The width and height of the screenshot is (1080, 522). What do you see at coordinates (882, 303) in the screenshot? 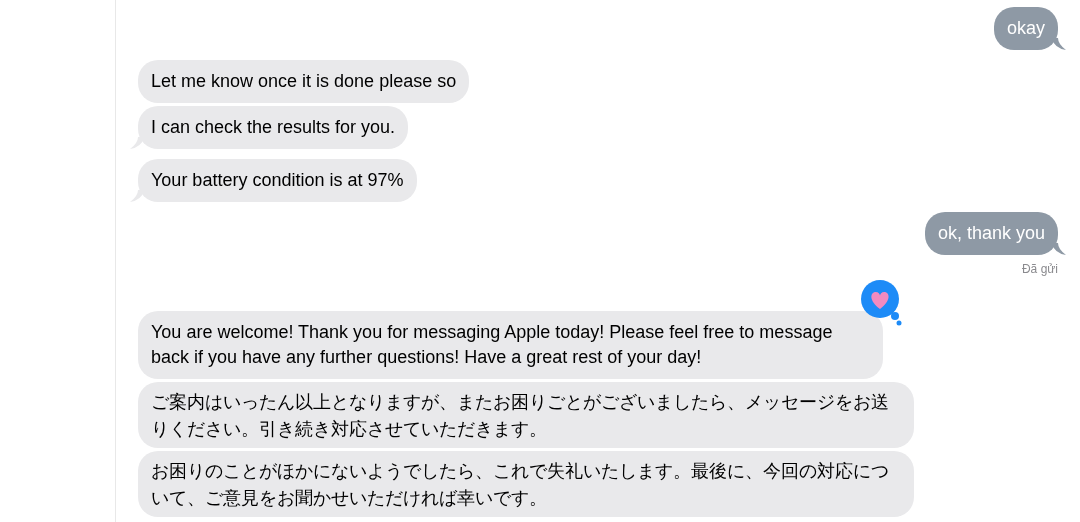
I see `heart-reaction-icon` at bounding box center [882, 303].